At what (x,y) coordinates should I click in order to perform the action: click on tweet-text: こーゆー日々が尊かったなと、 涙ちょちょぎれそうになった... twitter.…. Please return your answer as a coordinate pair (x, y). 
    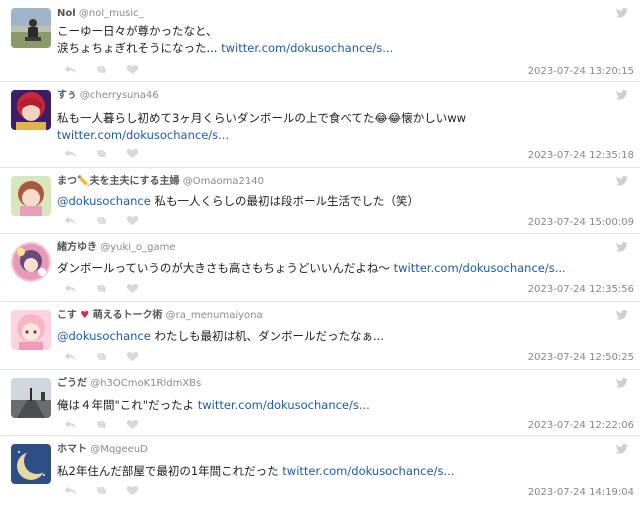
    Looking at the image, I should click on (339, 40).